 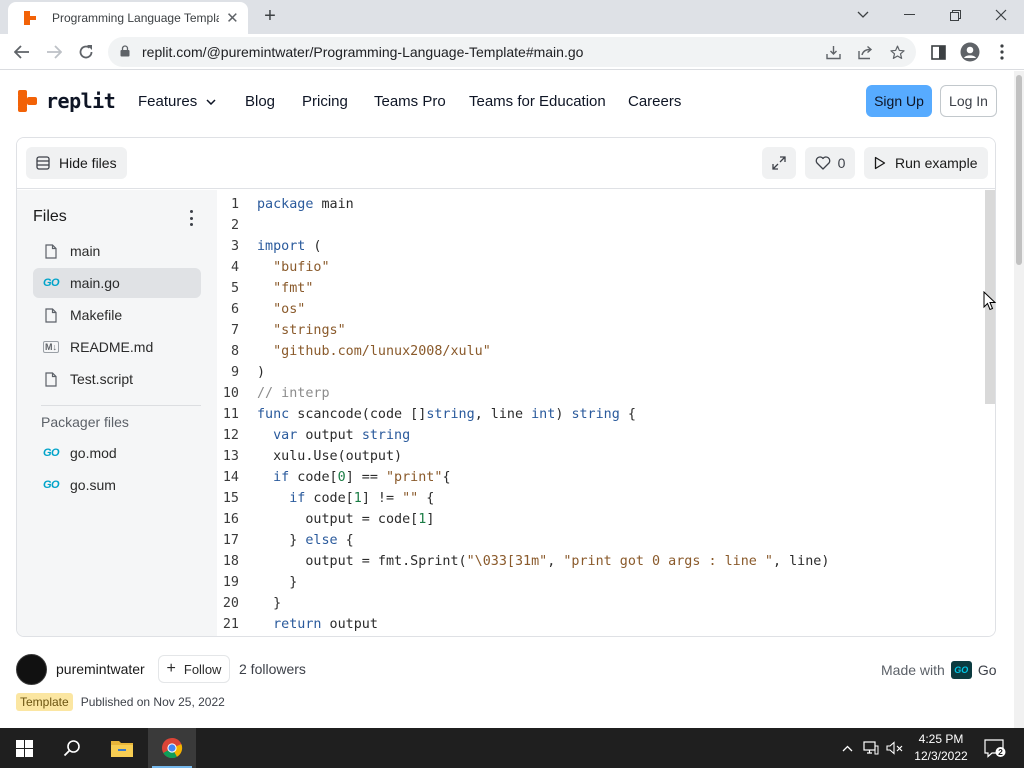 What do you see at coordinates (955, 15) in the screenshot?
I see `restore-icon` at bounding box center [955, 15].